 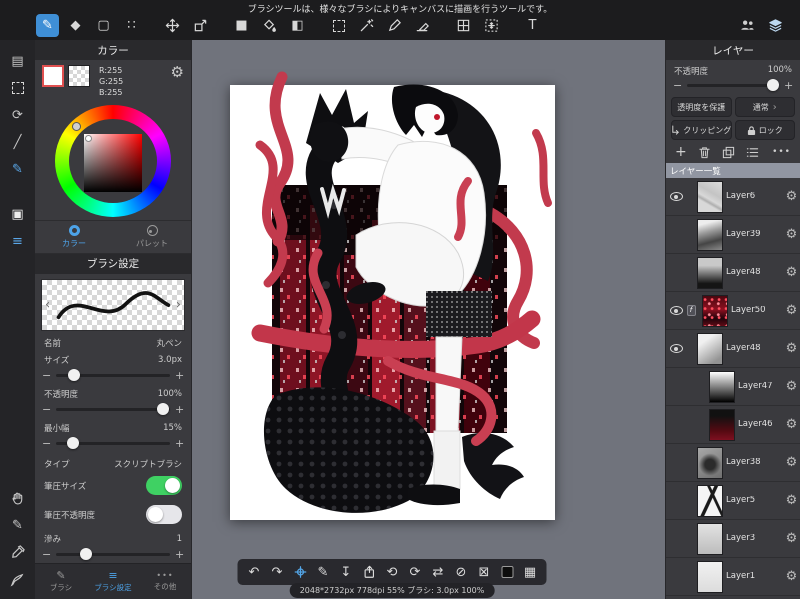 What do you see at coordinates (200, 25) in the screenshot?
I see `transform-tool-button` at bounding box center [200, 25].